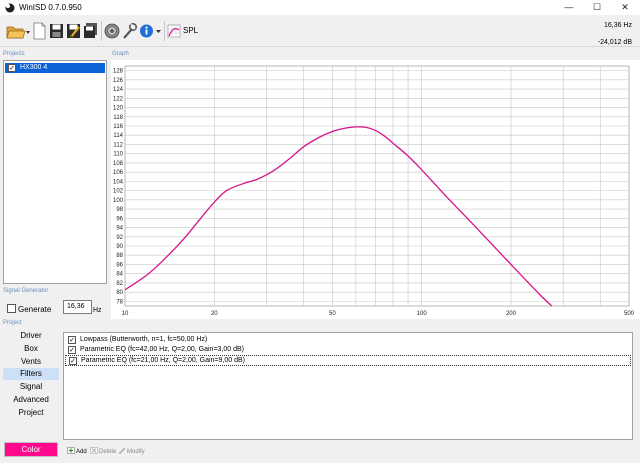 The width and height of the screenshot is (640, 463). I want to click on y-tick-label: 114, so click(118, 136).